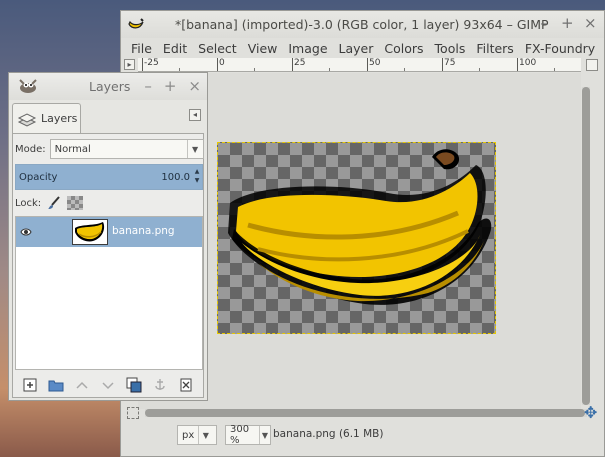 Image resolution: width=605 pixels, height=457 pixels. I want to click on lower-layer-icon, so click(108, 385).